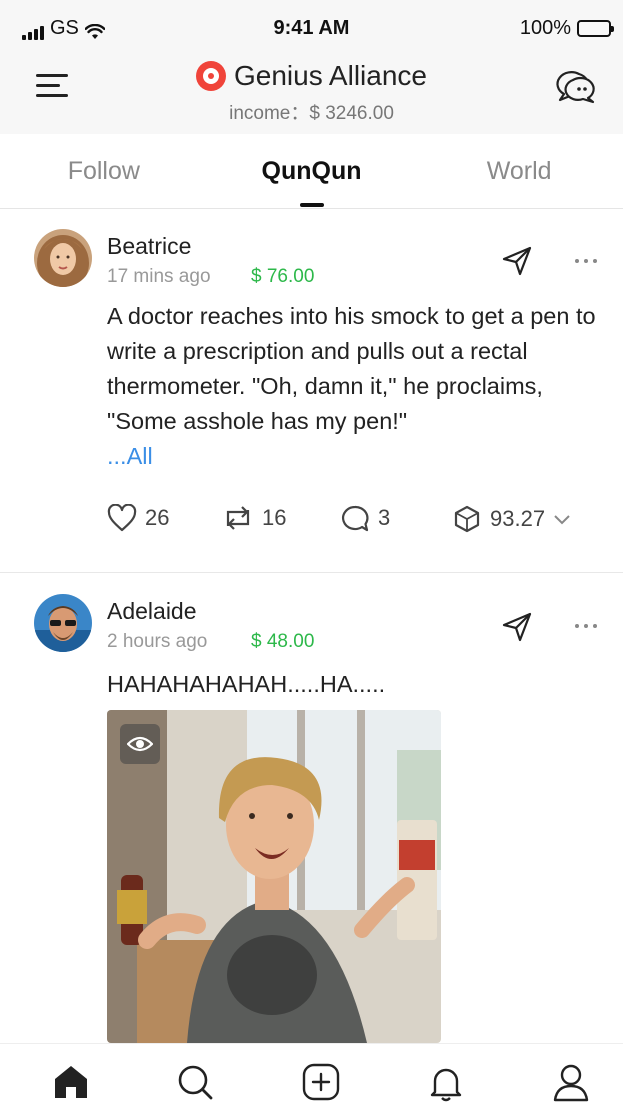 The height and width of the screenshot is (1104, 623). I want to click on tab-world: World, so click(519, 171).